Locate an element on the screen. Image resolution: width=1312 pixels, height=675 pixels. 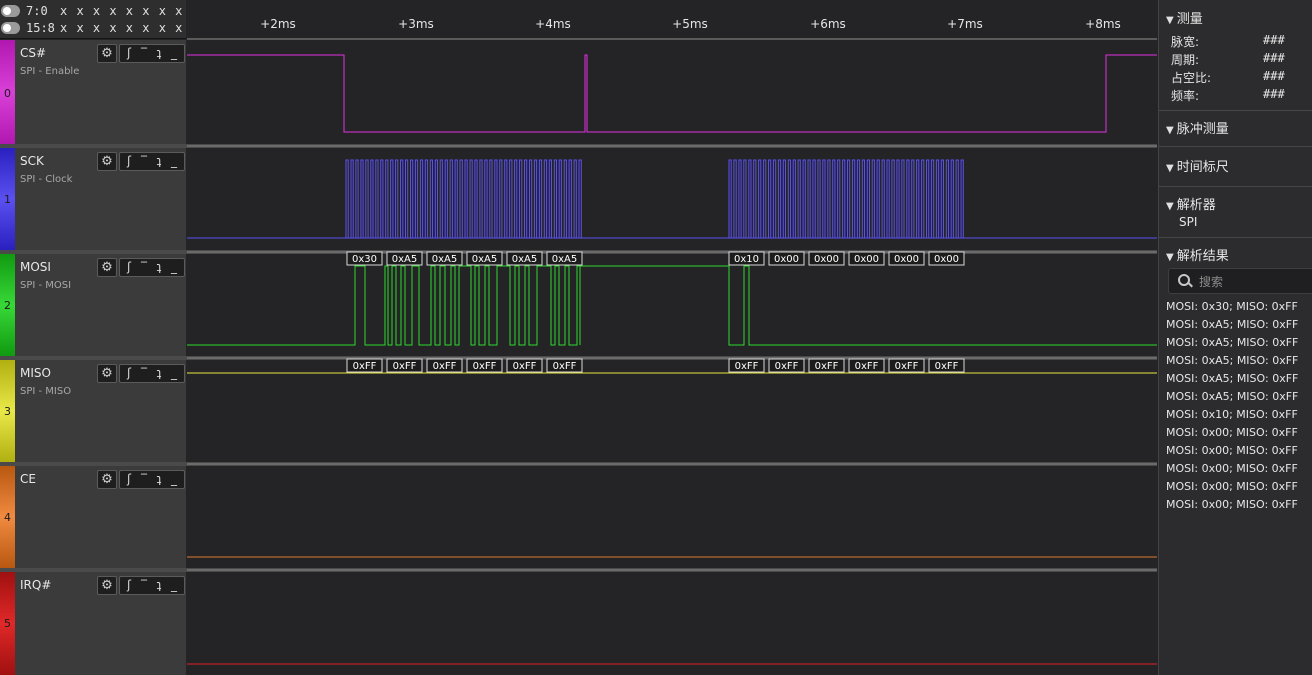
decode-box: 0x10 is located at coordinates (746, 258).